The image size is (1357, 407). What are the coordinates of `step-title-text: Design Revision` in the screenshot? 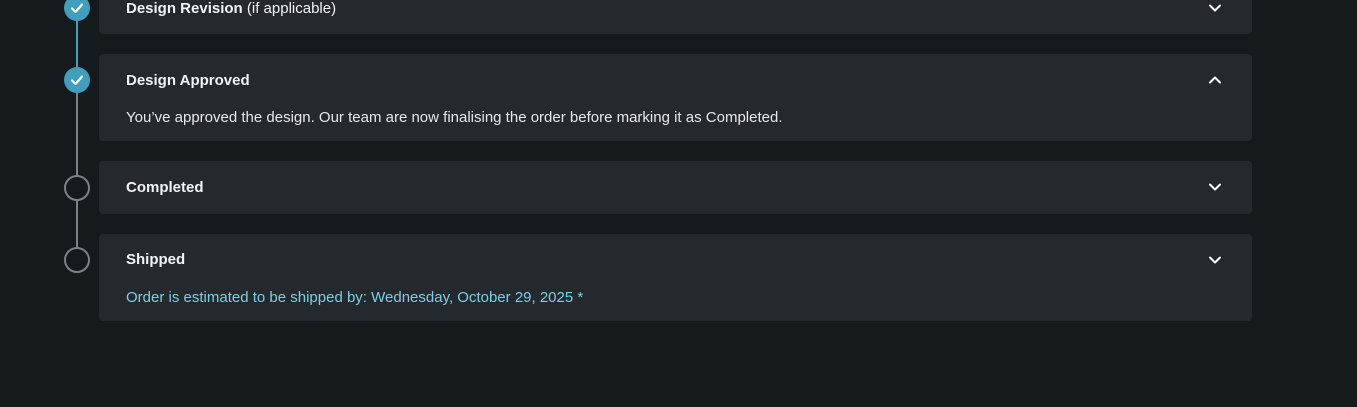 It's located at (184, 8).